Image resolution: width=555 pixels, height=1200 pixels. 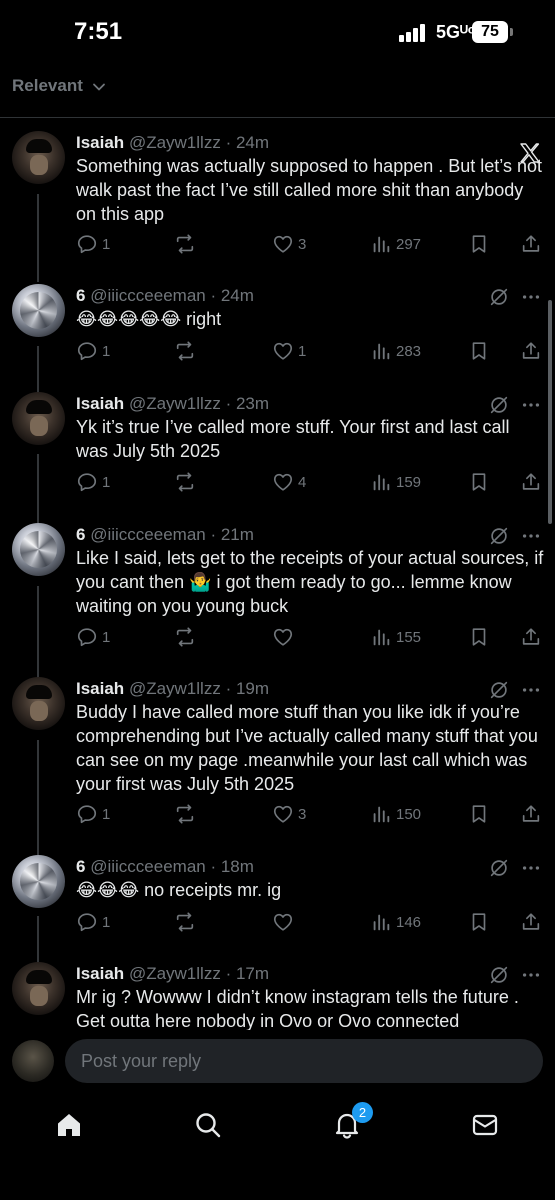 What do you see at coordinates (395, 814) in the screenshot?
I see `views-button: 150` at bounding box center [395, 814].